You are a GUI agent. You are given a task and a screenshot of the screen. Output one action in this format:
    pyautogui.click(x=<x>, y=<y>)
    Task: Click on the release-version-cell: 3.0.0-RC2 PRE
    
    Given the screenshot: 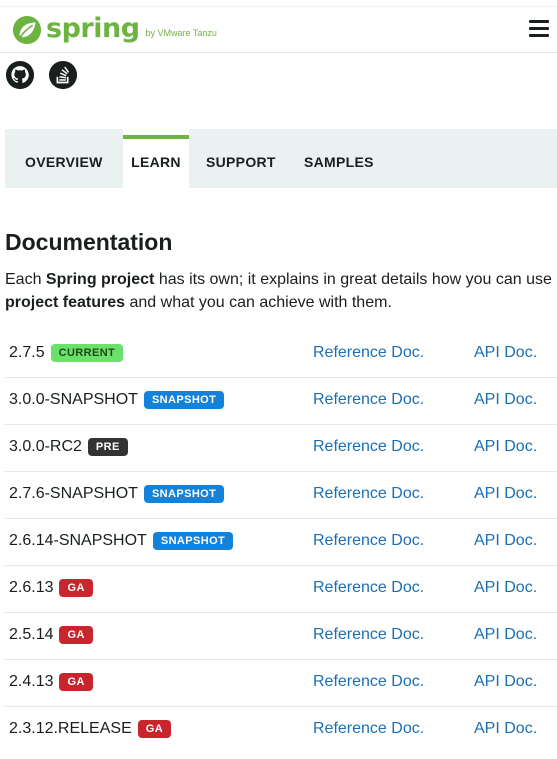 What is the action you would take?
    pyautogui.click(x=68, y=447)
    